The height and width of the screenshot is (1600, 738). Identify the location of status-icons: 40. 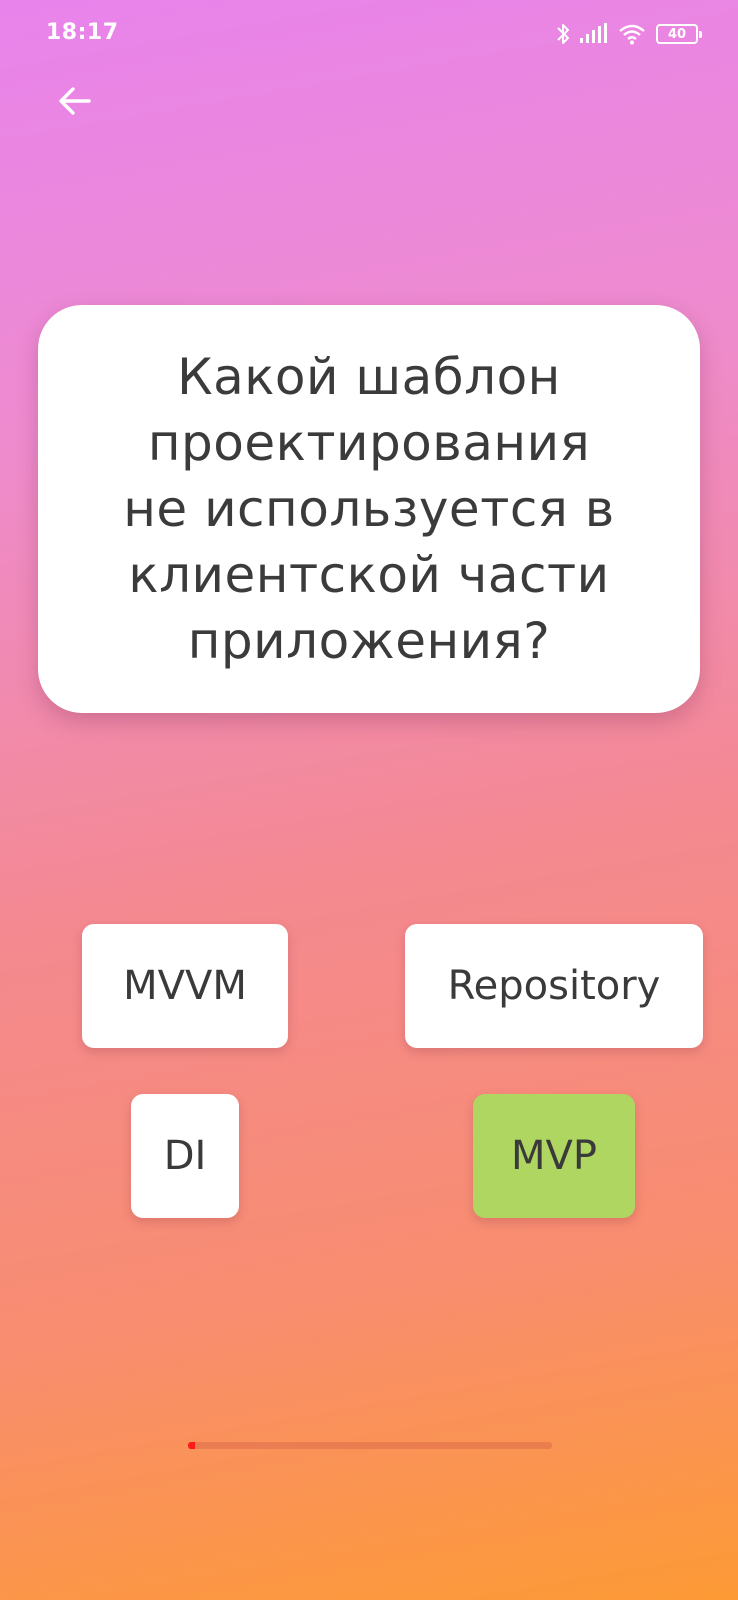
(629, 34).